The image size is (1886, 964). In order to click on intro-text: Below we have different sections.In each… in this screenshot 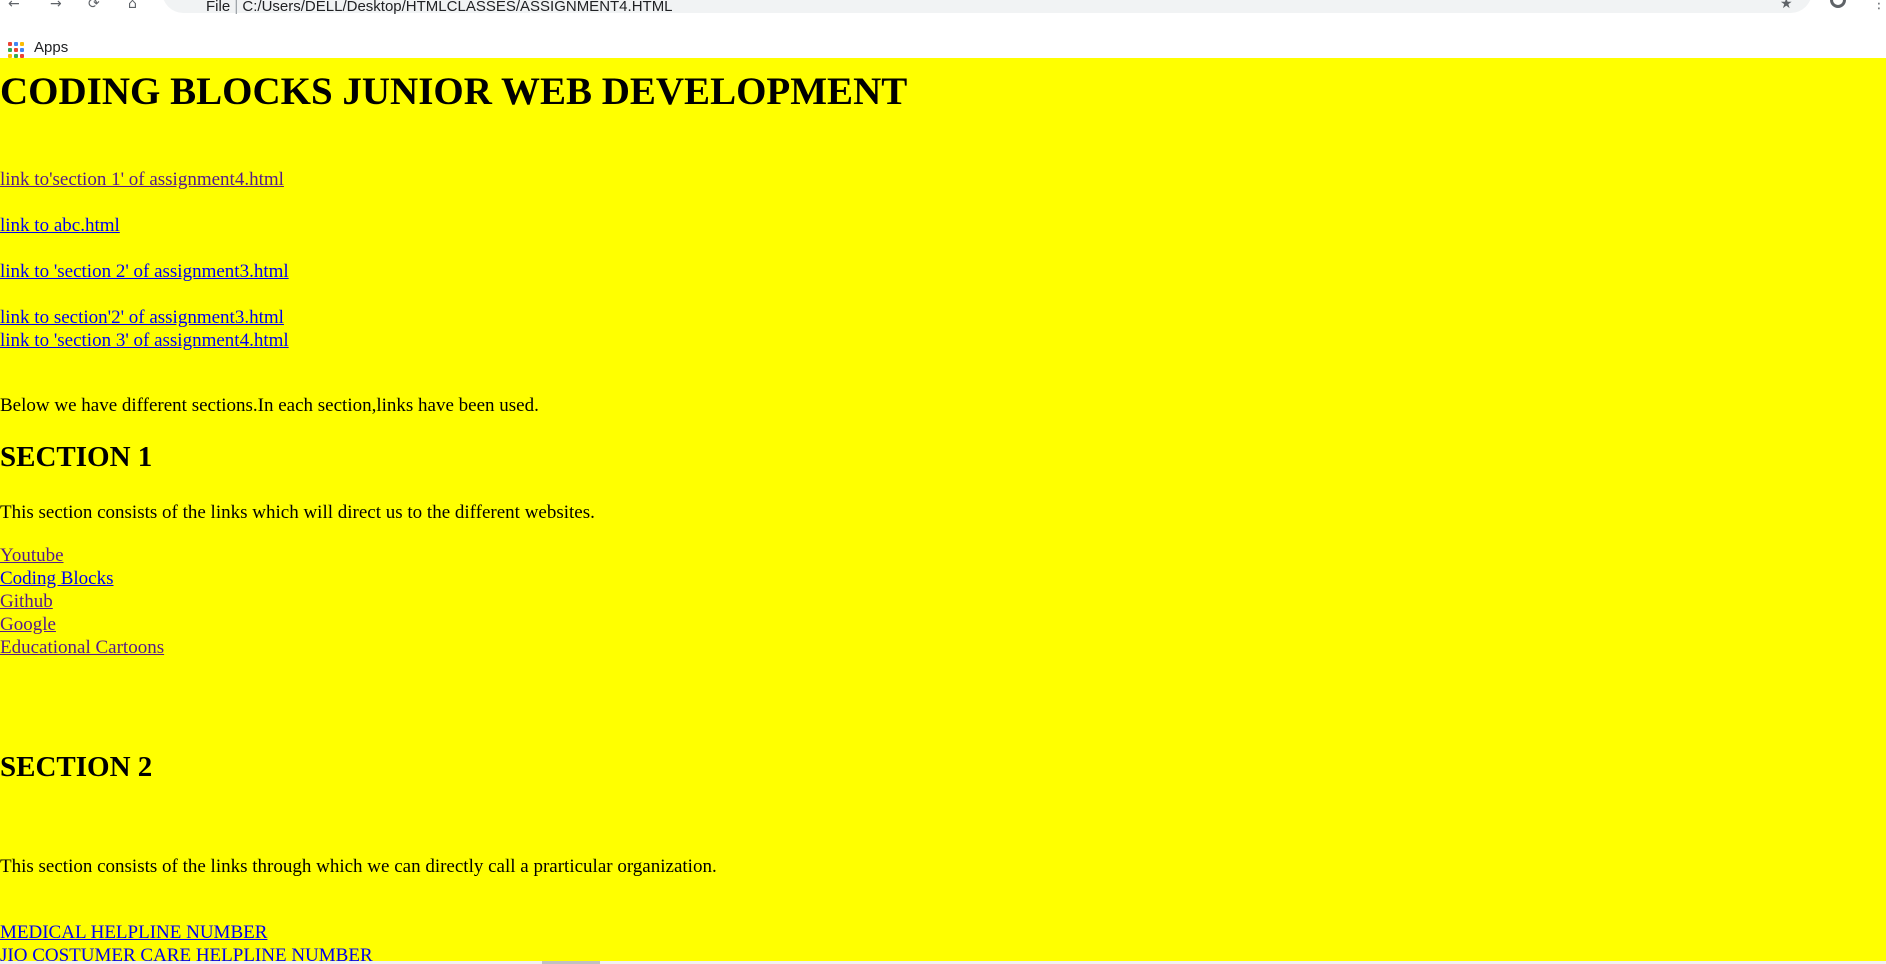, I will do `click(269, 405)`.